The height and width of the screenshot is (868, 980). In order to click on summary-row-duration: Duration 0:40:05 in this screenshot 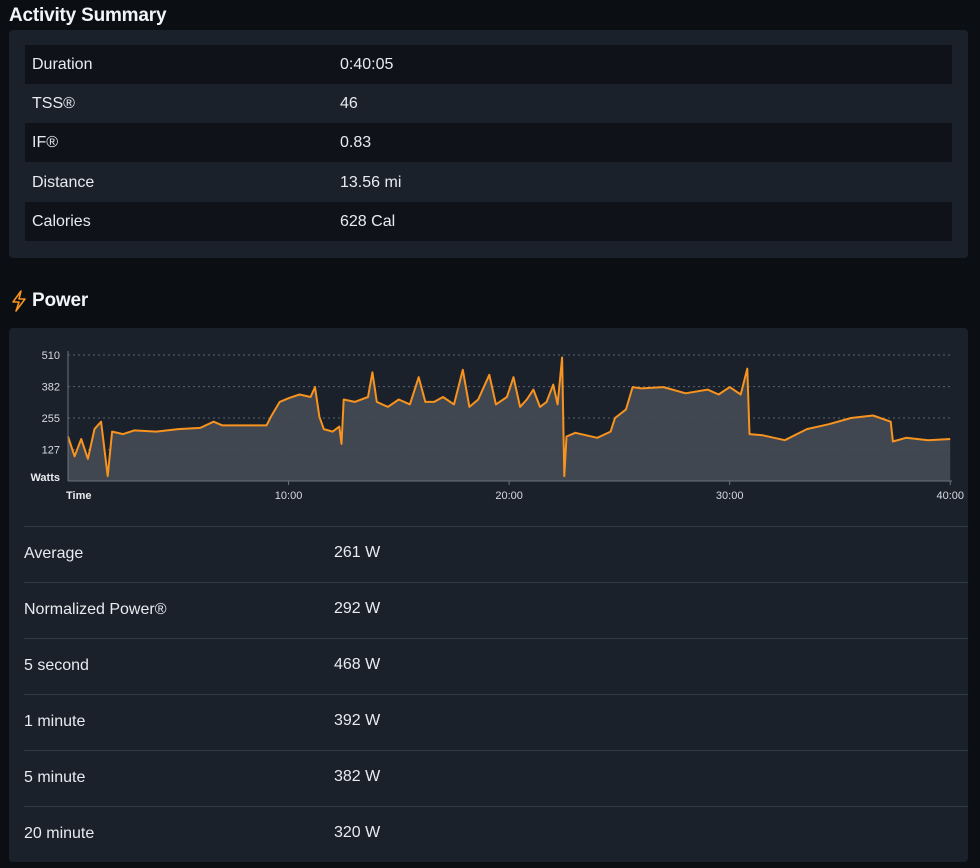, I will do `click(488, 64)`.